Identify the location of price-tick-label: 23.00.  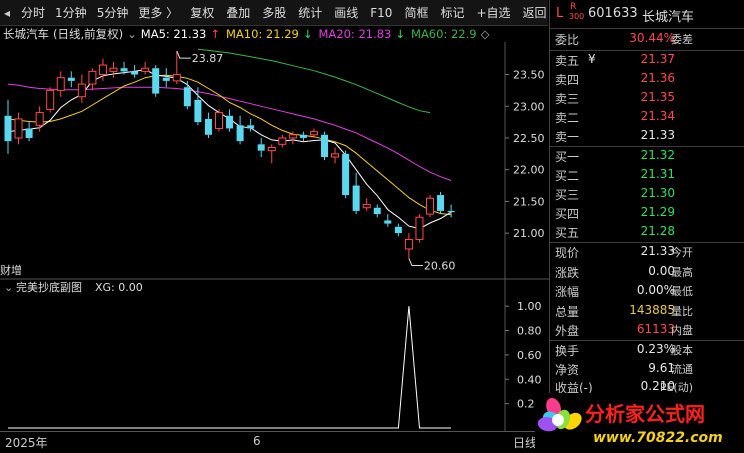
(529, 106).